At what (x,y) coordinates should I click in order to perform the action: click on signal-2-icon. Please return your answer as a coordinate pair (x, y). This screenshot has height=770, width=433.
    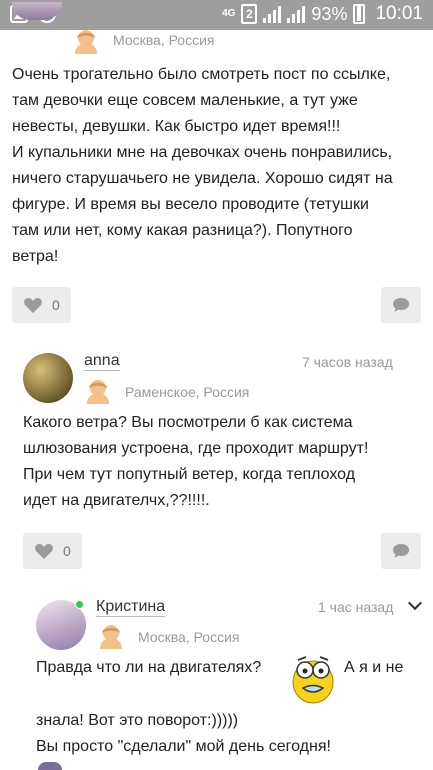
    Looking at the image, I should click on (296, 14).